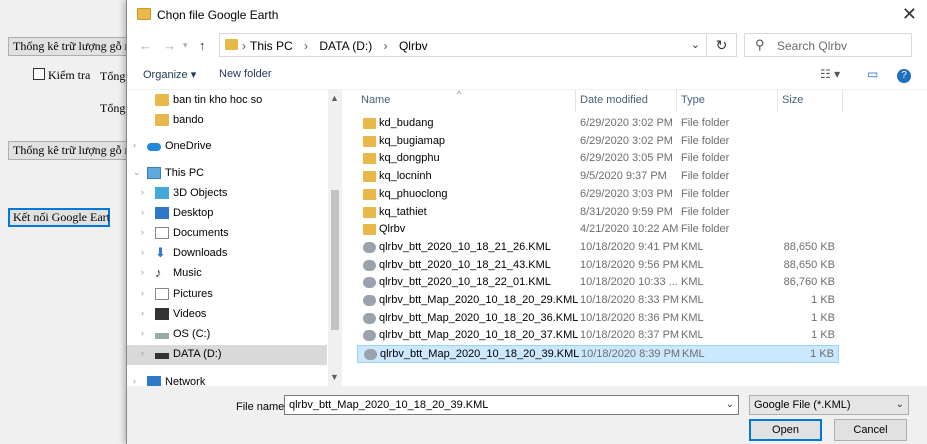 This screenshot has height=444, width=927. What do you see at coordinates (870, 430) in the screenshot?
I see `cancel-button: Cancel` at bounding box center [870, 430].